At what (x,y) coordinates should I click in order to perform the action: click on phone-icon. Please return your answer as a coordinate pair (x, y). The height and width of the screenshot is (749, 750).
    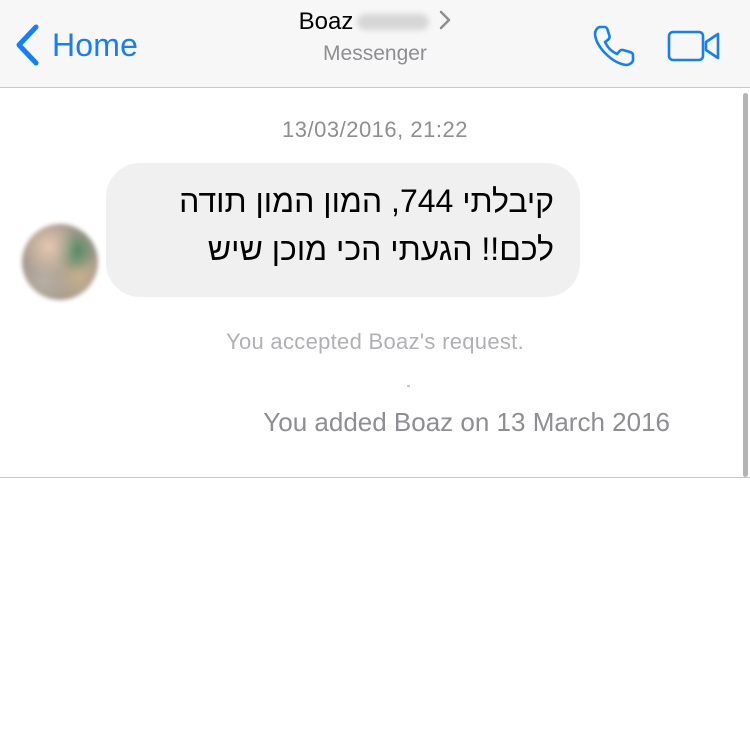
    Looking at the image, I should click on (614, 49).